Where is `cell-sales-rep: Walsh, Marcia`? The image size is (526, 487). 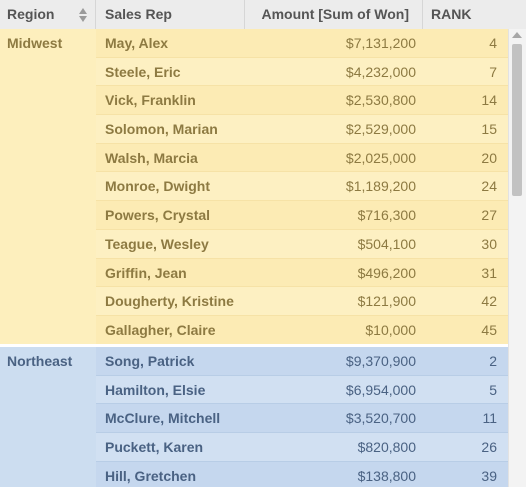 cell-sales-rep: Walsh, Marcia is located at coordinates (151, 157).